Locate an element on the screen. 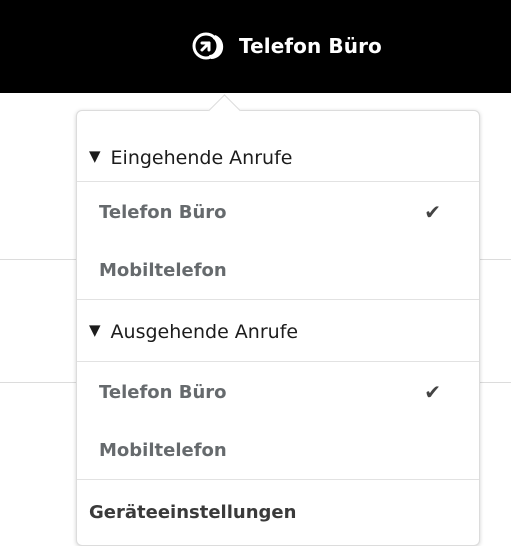 This screenshot has height=546, width=511. incoming-option-office-phone: Telefon Büro ✔ is located at coordinates (278, 212).